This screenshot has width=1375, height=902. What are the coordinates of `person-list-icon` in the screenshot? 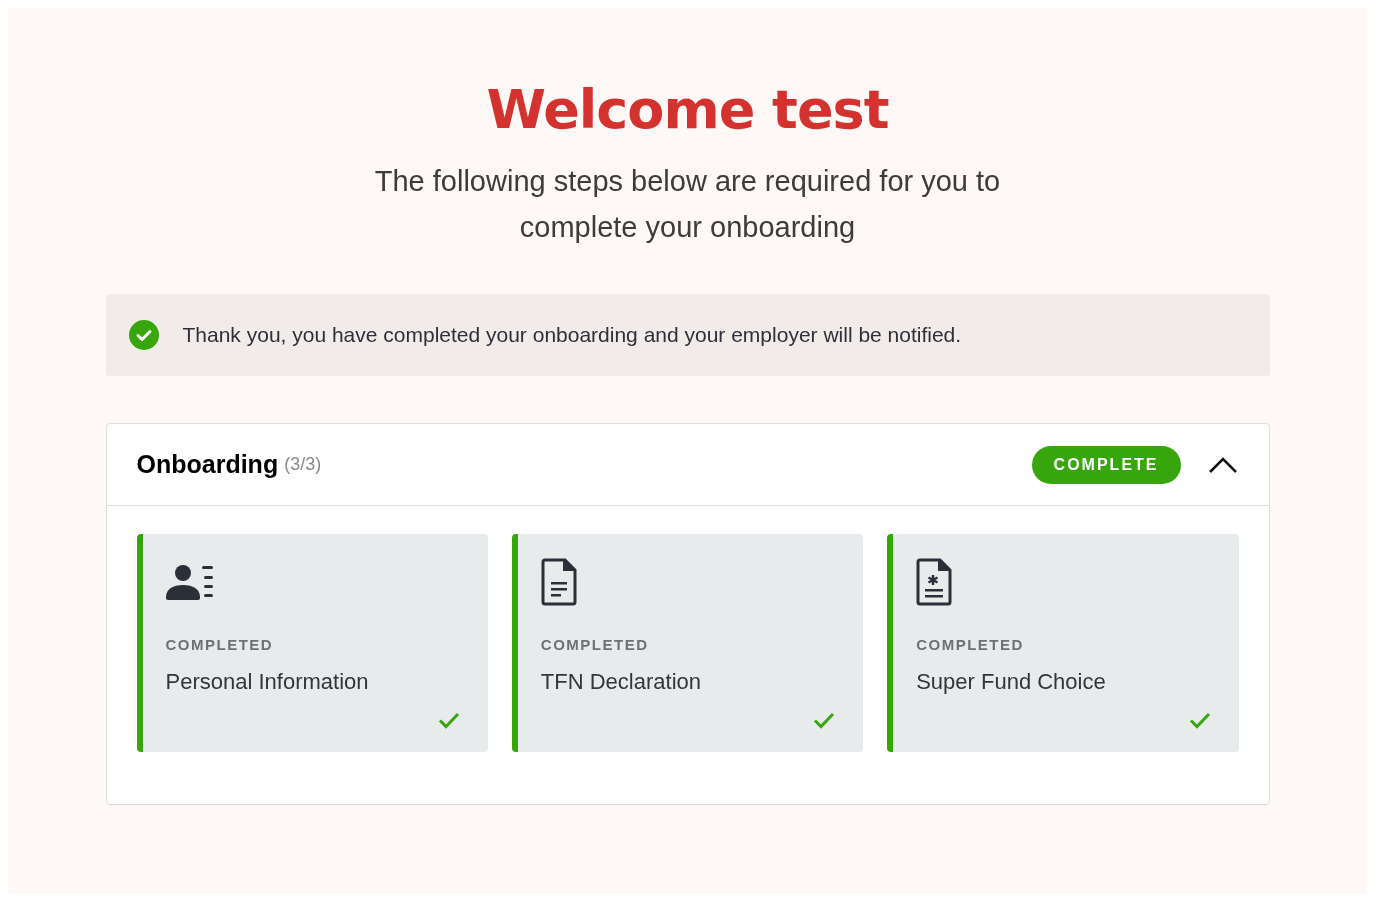 It's located at (189, 582).